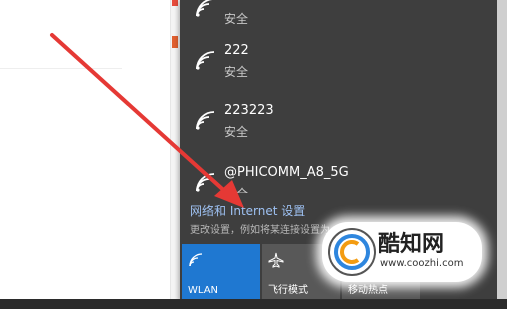  I want to click on taskbar, so click(253, 304).